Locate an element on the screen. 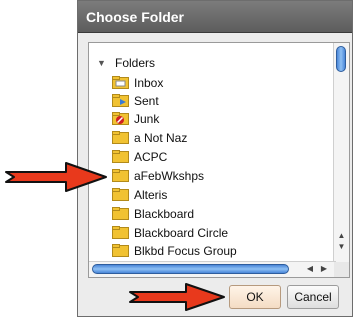 The image size is (357, 317). folder-label: a Not Naz is located at coordinates (161, 138).